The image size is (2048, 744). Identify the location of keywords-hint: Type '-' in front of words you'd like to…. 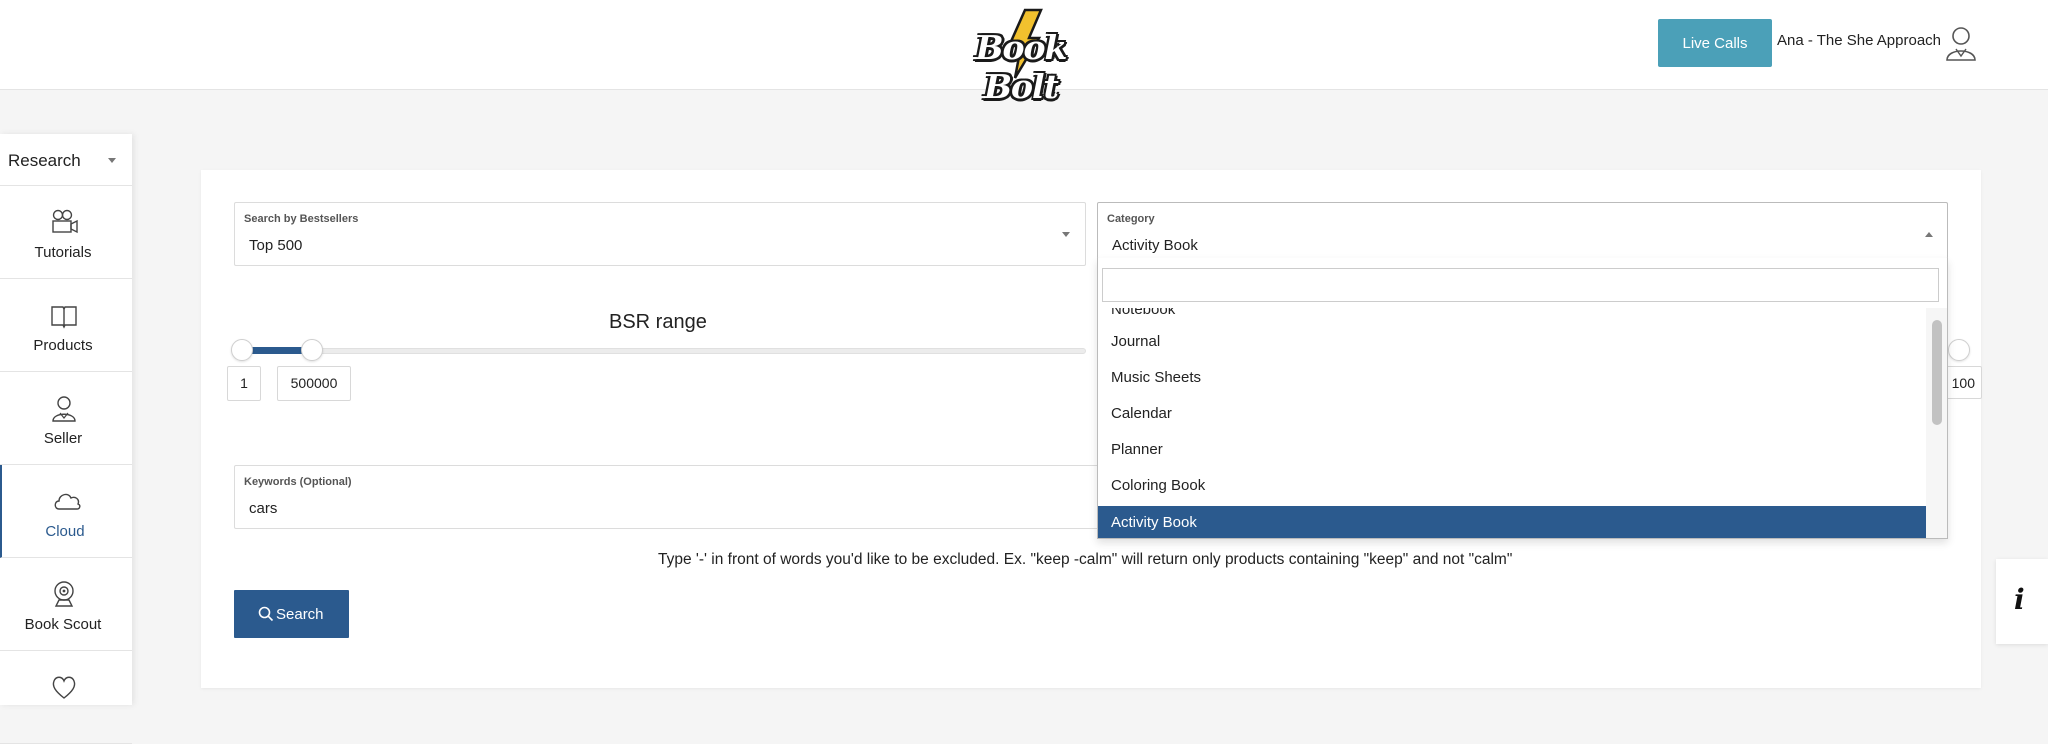
(1085, 559).